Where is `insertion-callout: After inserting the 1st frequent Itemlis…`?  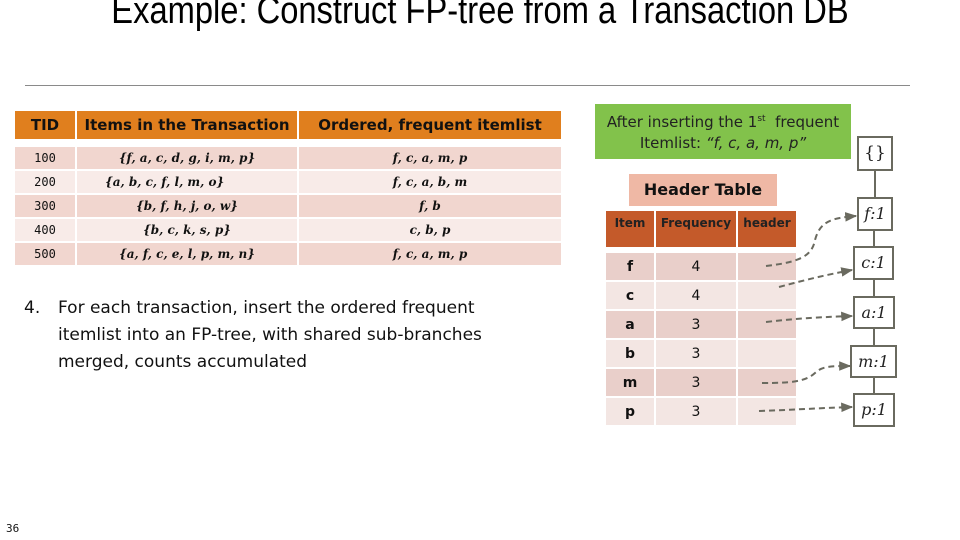 insertion-callout: After inserting the 1st frequent Itemlis… is located at coordinates (723, 131).